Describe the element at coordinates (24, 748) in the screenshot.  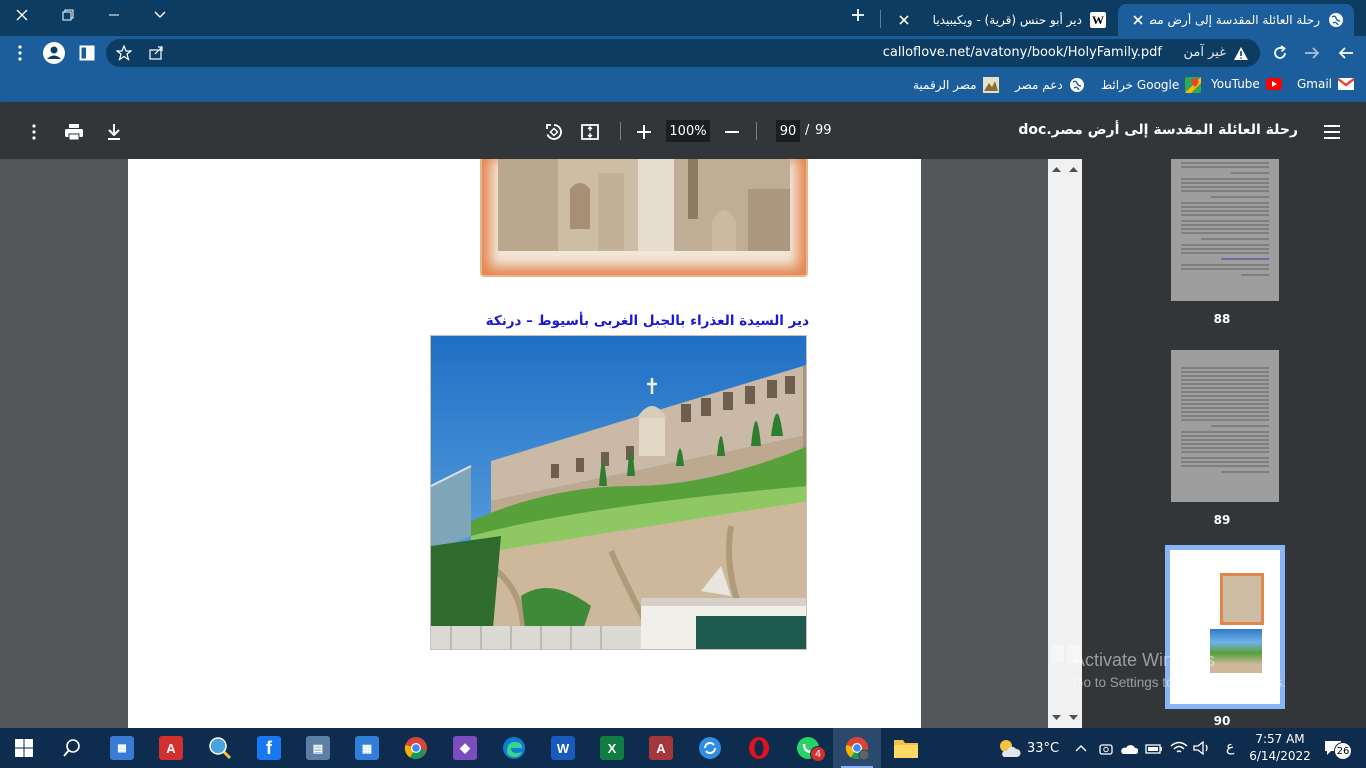
I see `start-button` at that location.